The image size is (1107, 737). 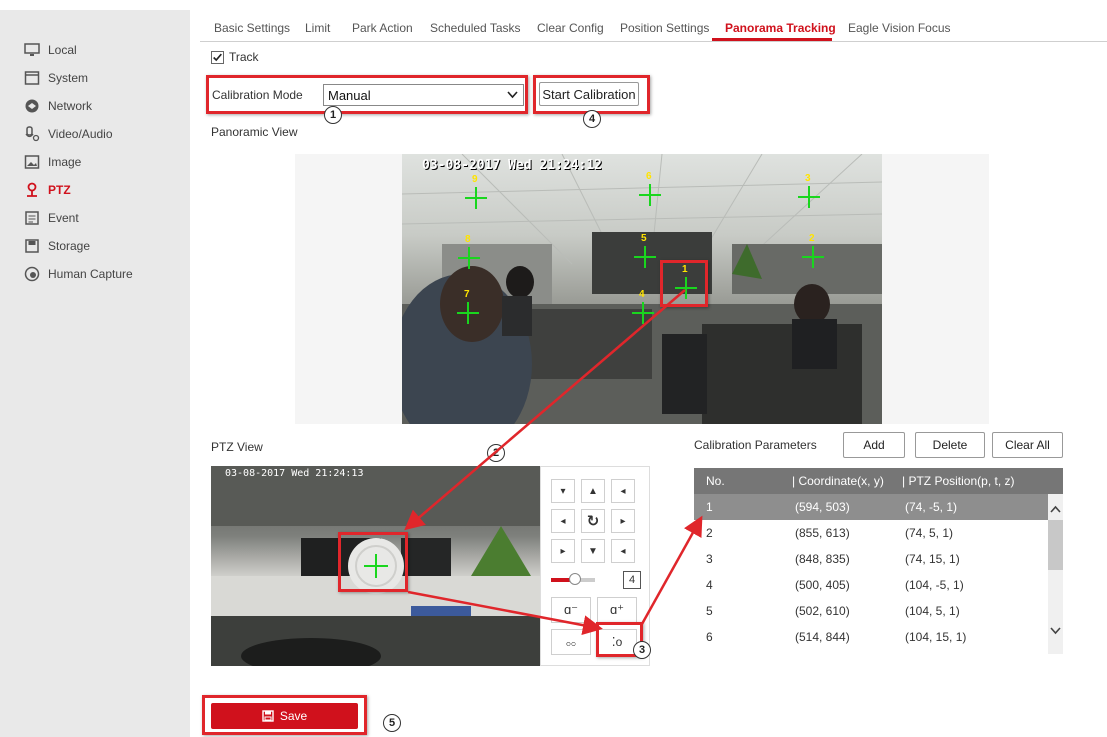 I want to click on clear-all-button: Clear All, so click(x=1027, y=445).